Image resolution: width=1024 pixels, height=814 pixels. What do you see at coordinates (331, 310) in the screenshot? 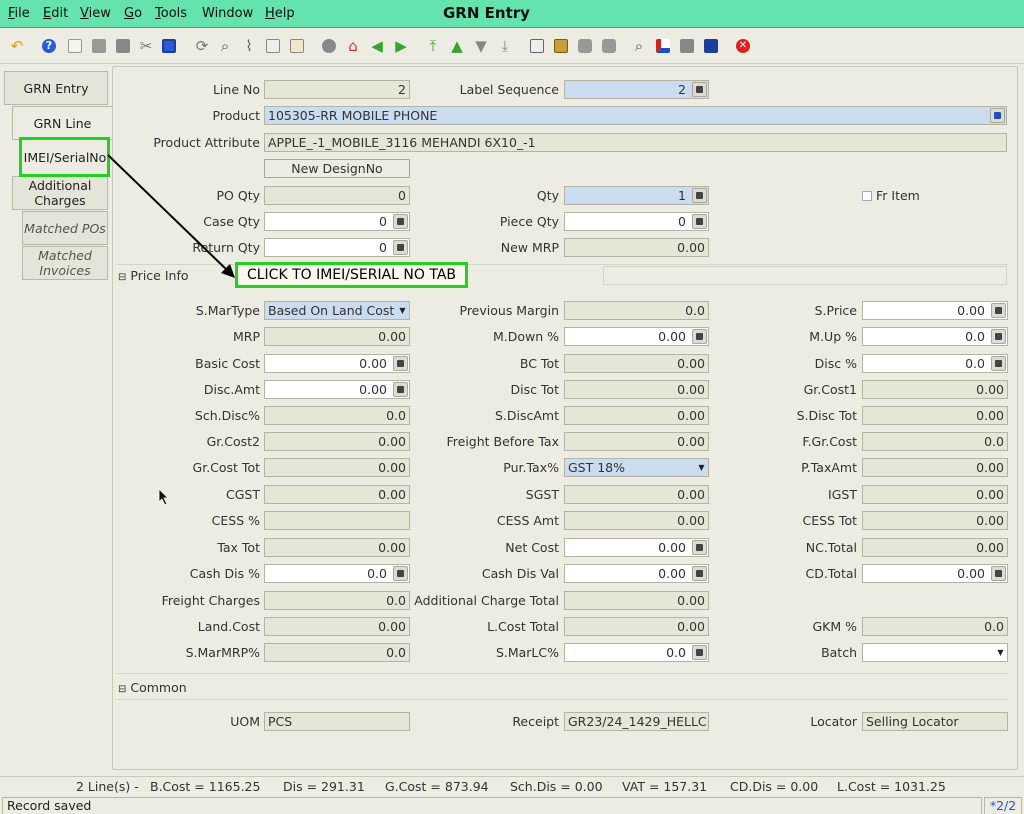
I see `smartype-value: Based On Land Cost` at bounding box center [331, 310].